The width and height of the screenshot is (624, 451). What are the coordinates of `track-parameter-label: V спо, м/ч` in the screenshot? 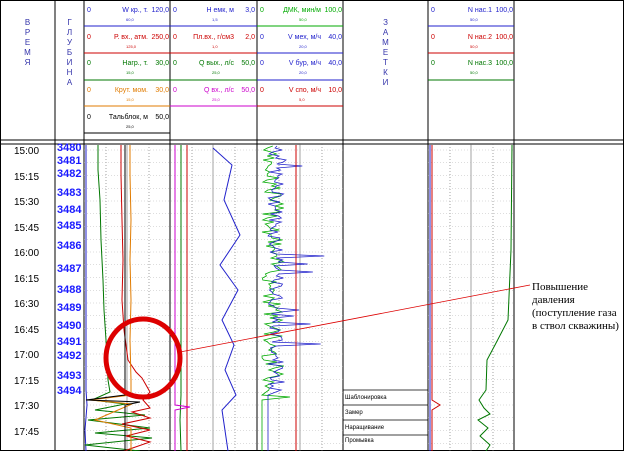 It's located at (304, 91).